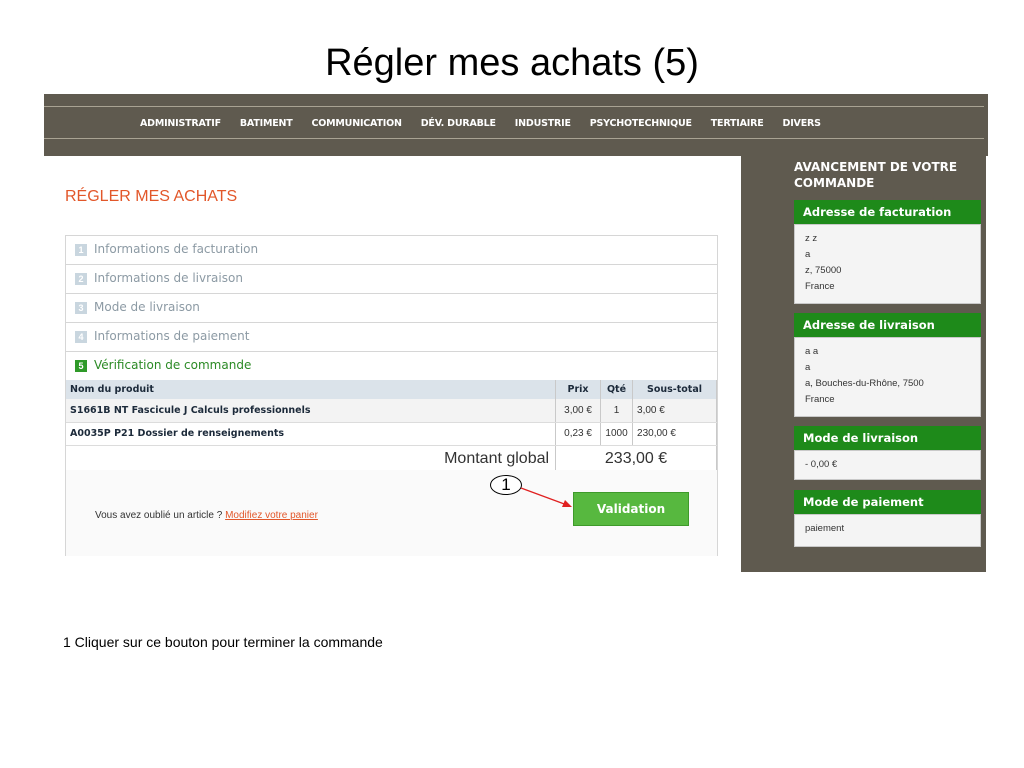 This screenshot has height=768, width=1024. What do you see at coordinates (578, 389) in the screenshot?
I see `column-header-price: Prix` at bounding box center [578, 389].